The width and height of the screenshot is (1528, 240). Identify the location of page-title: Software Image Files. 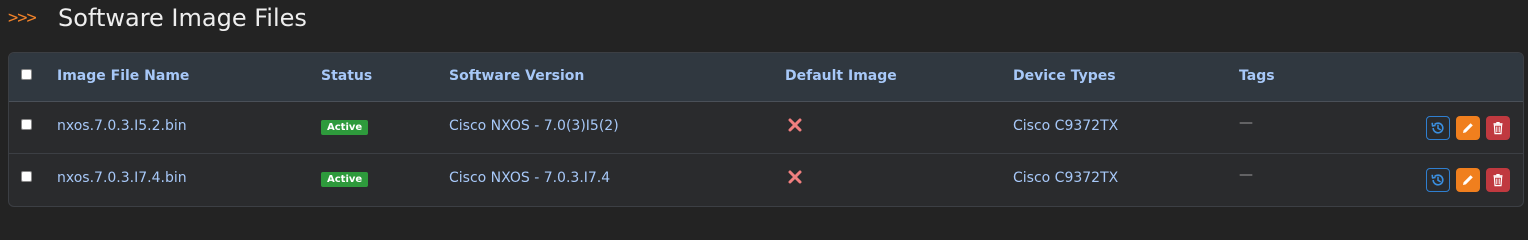
(182, 18).